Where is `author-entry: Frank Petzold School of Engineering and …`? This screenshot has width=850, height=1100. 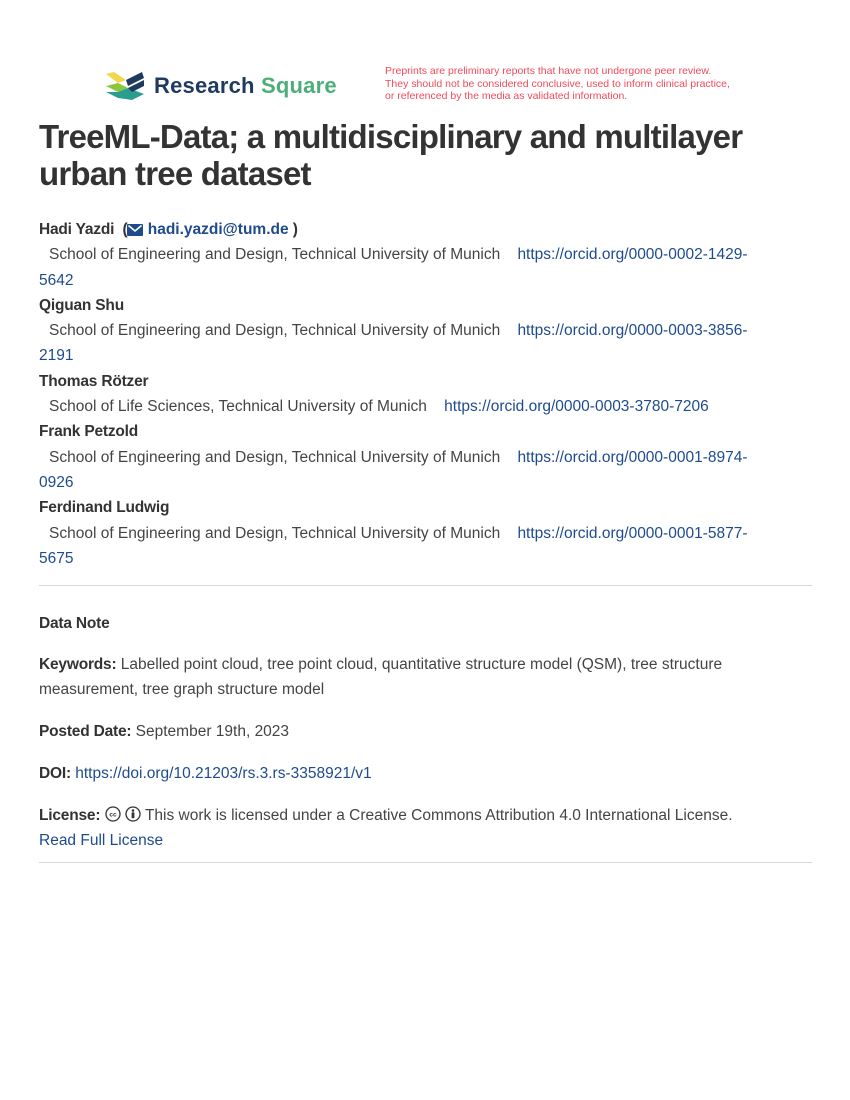 author-entry: Frank Petzold School of Engineering and … is located at coordinates (426, 457).